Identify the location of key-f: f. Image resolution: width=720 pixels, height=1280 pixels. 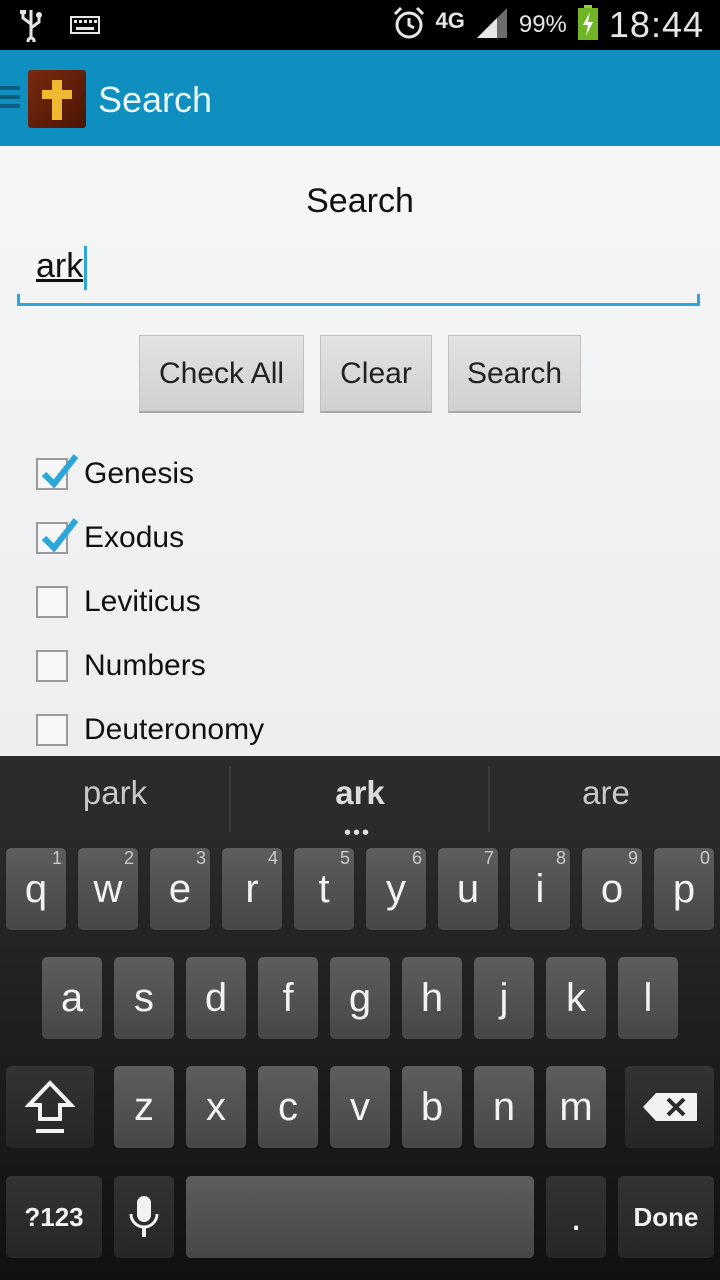
(288, 998).